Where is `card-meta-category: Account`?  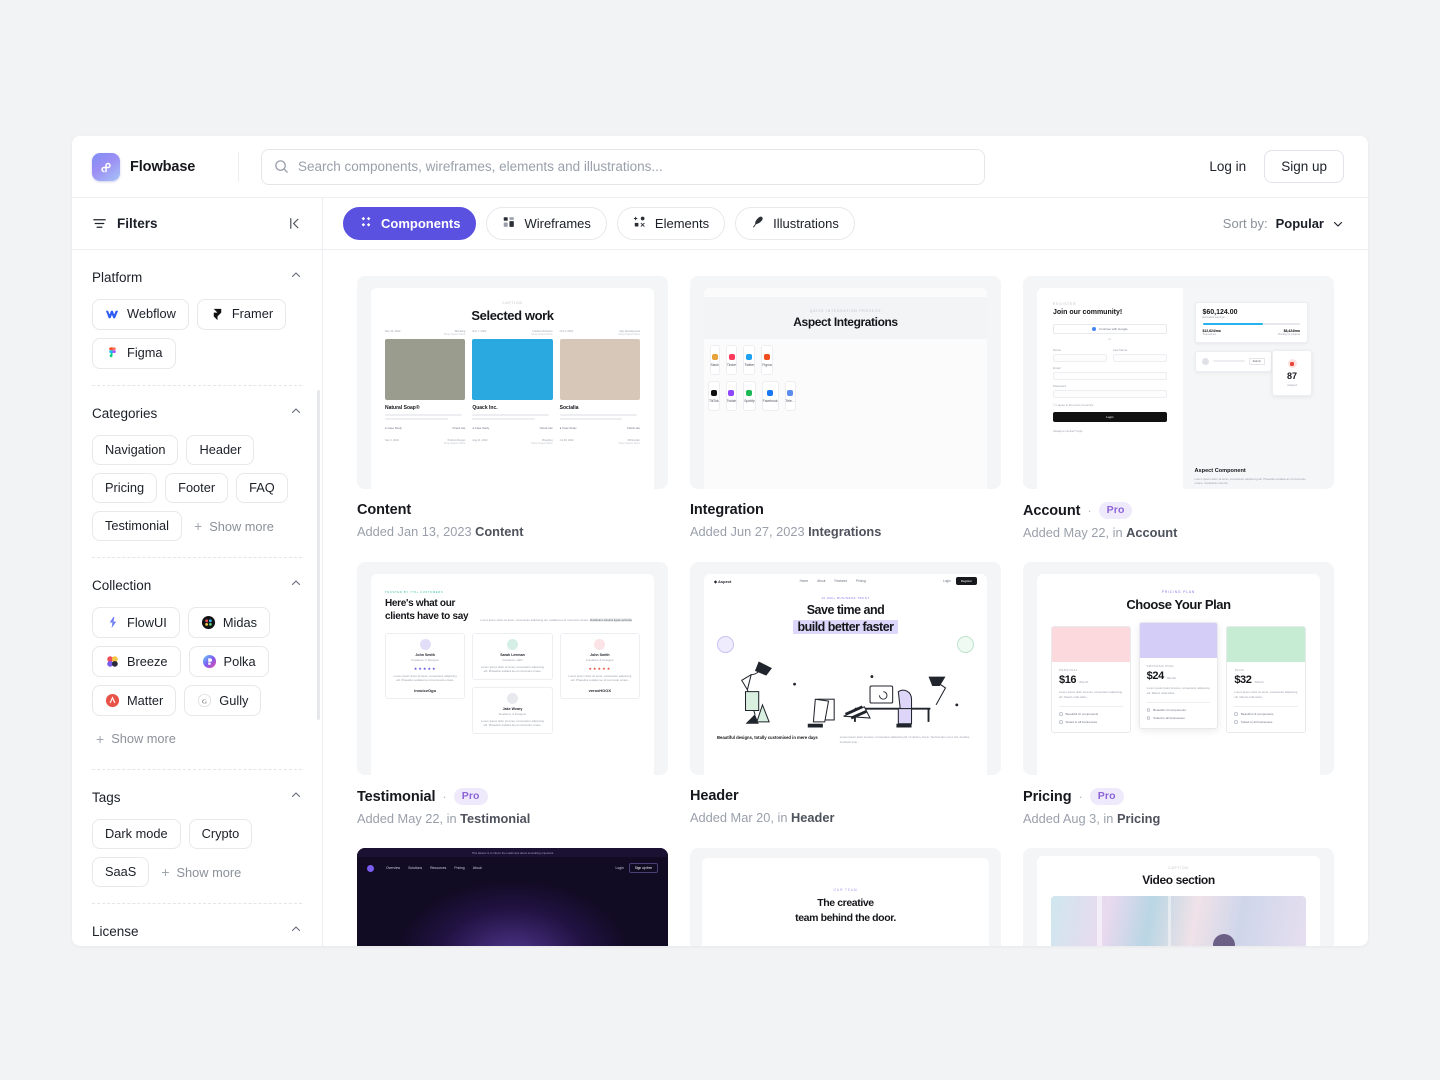
card-meta-category: Account is located at coordinates (1151, 532).